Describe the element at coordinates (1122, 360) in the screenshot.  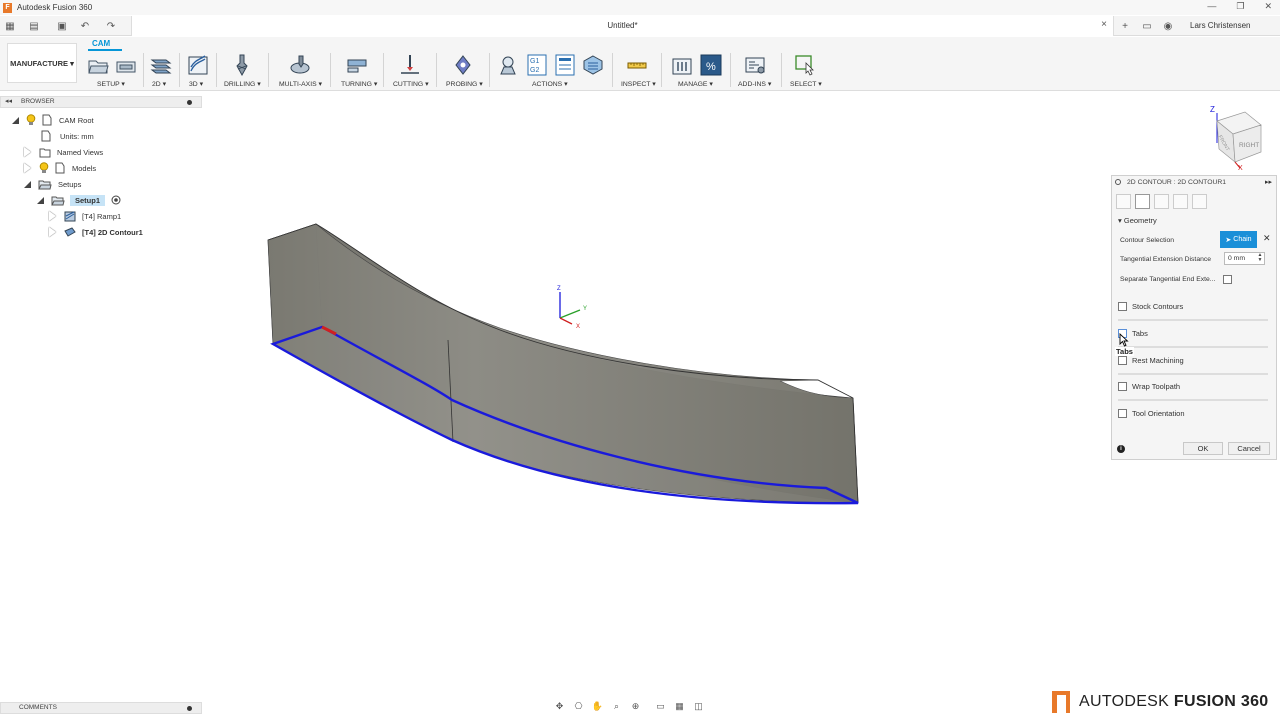
I see `rest-machining-checkbox` at that location.